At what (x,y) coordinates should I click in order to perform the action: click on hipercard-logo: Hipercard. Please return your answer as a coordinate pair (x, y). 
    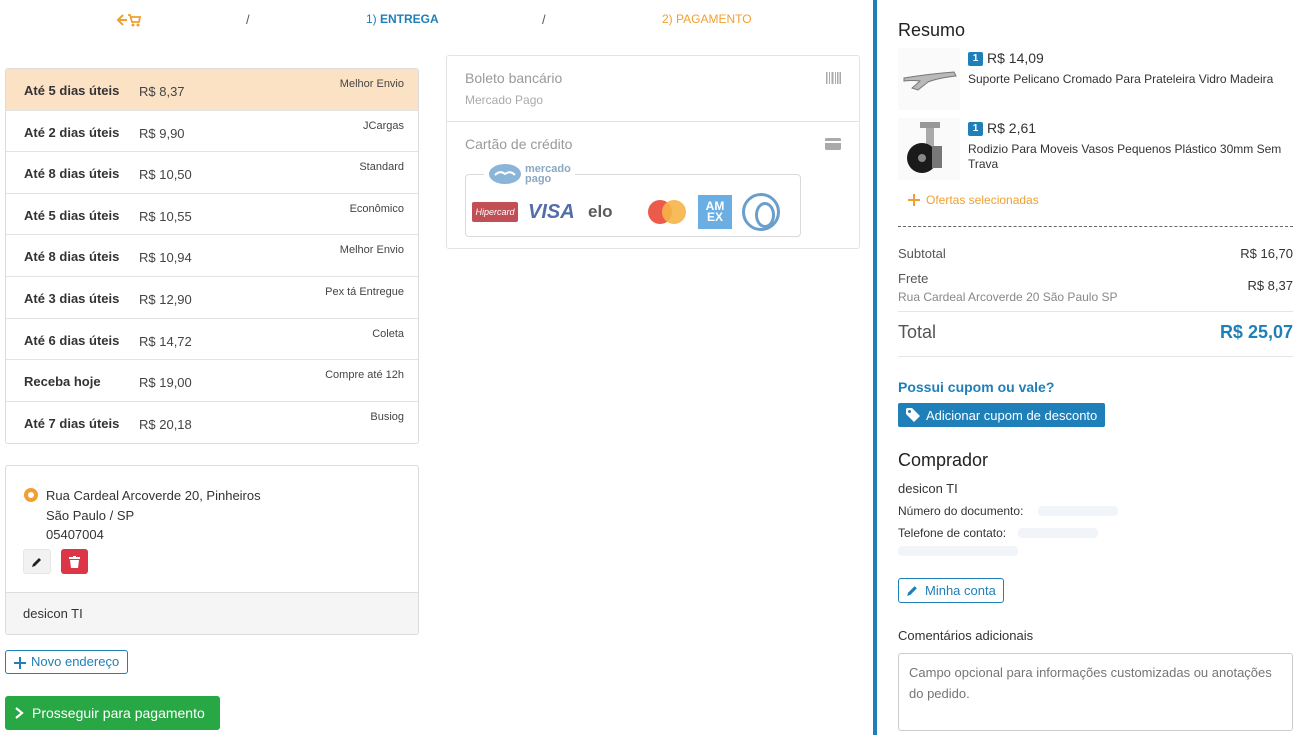
    Looking at the image, I should click on (495, 212).